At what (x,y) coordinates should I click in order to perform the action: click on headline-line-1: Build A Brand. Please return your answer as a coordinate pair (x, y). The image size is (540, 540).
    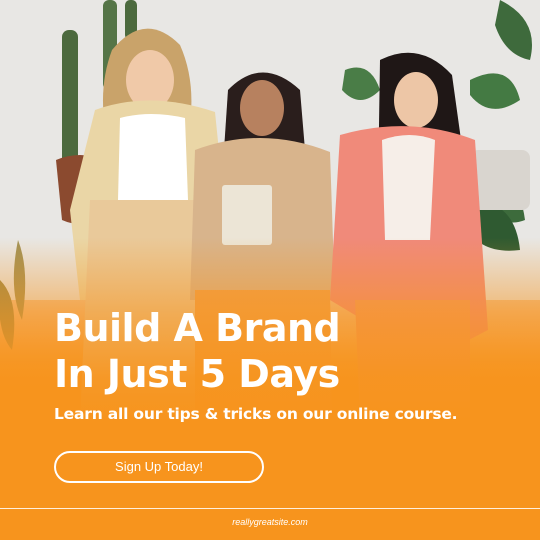
    Looking at the image, I should click on (197, 328).